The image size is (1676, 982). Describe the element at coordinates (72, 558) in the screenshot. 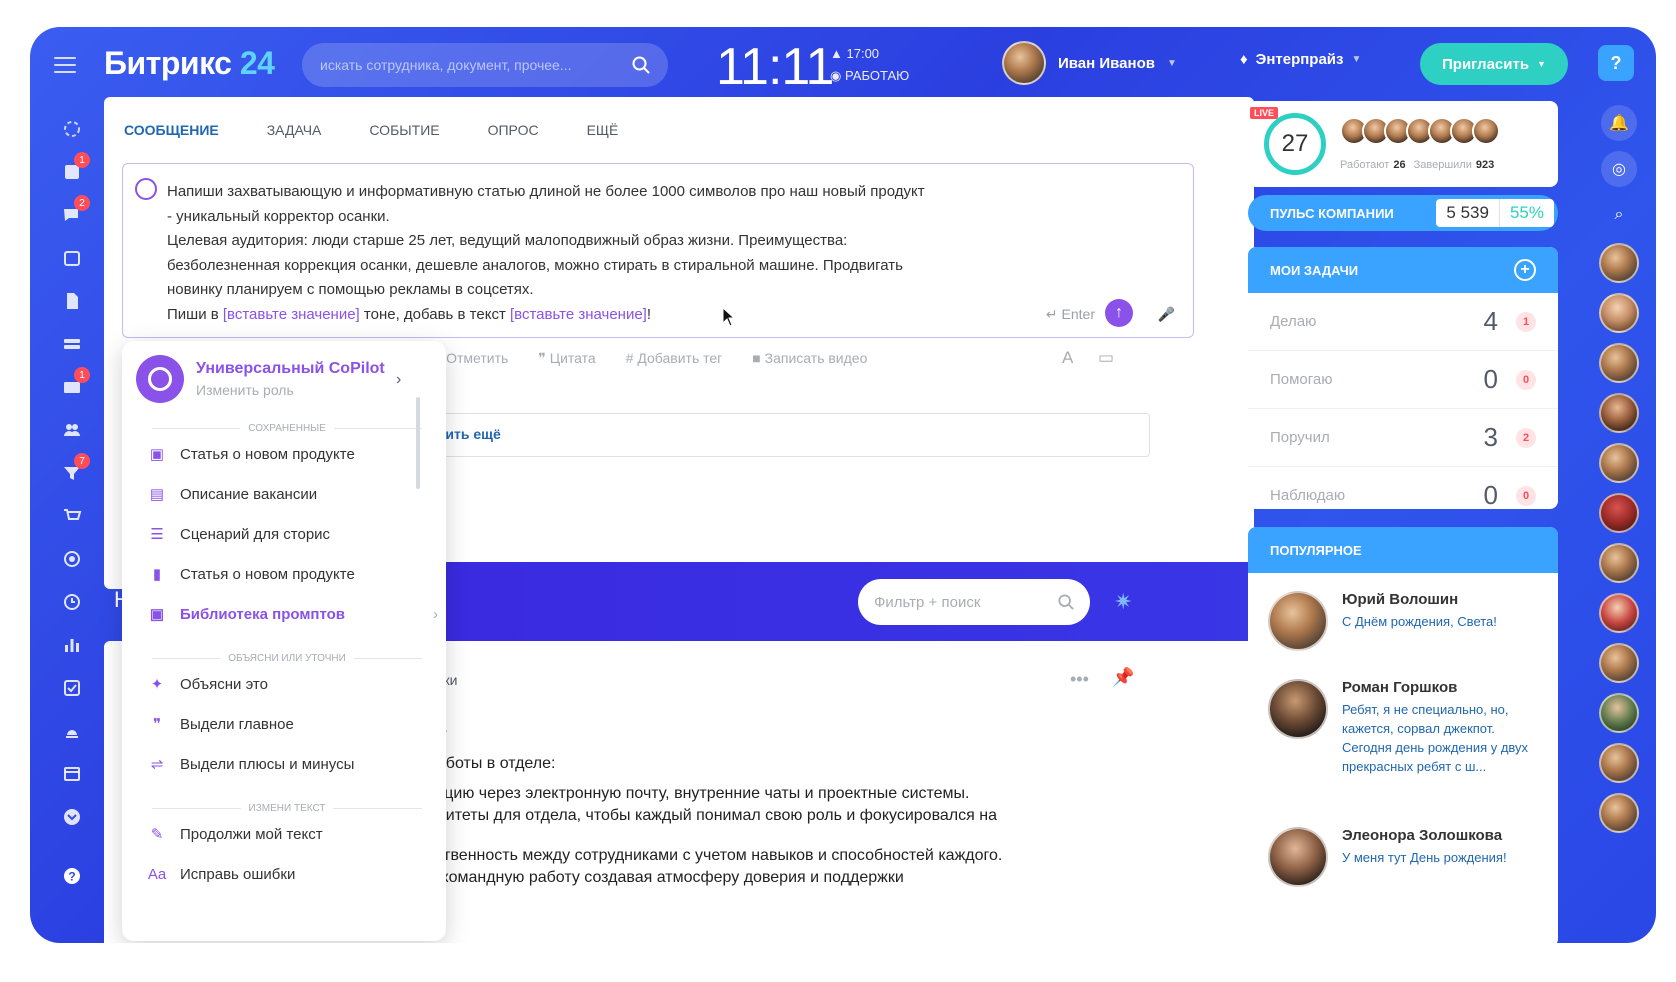

I see `sidebar-item-marketing` at that location.